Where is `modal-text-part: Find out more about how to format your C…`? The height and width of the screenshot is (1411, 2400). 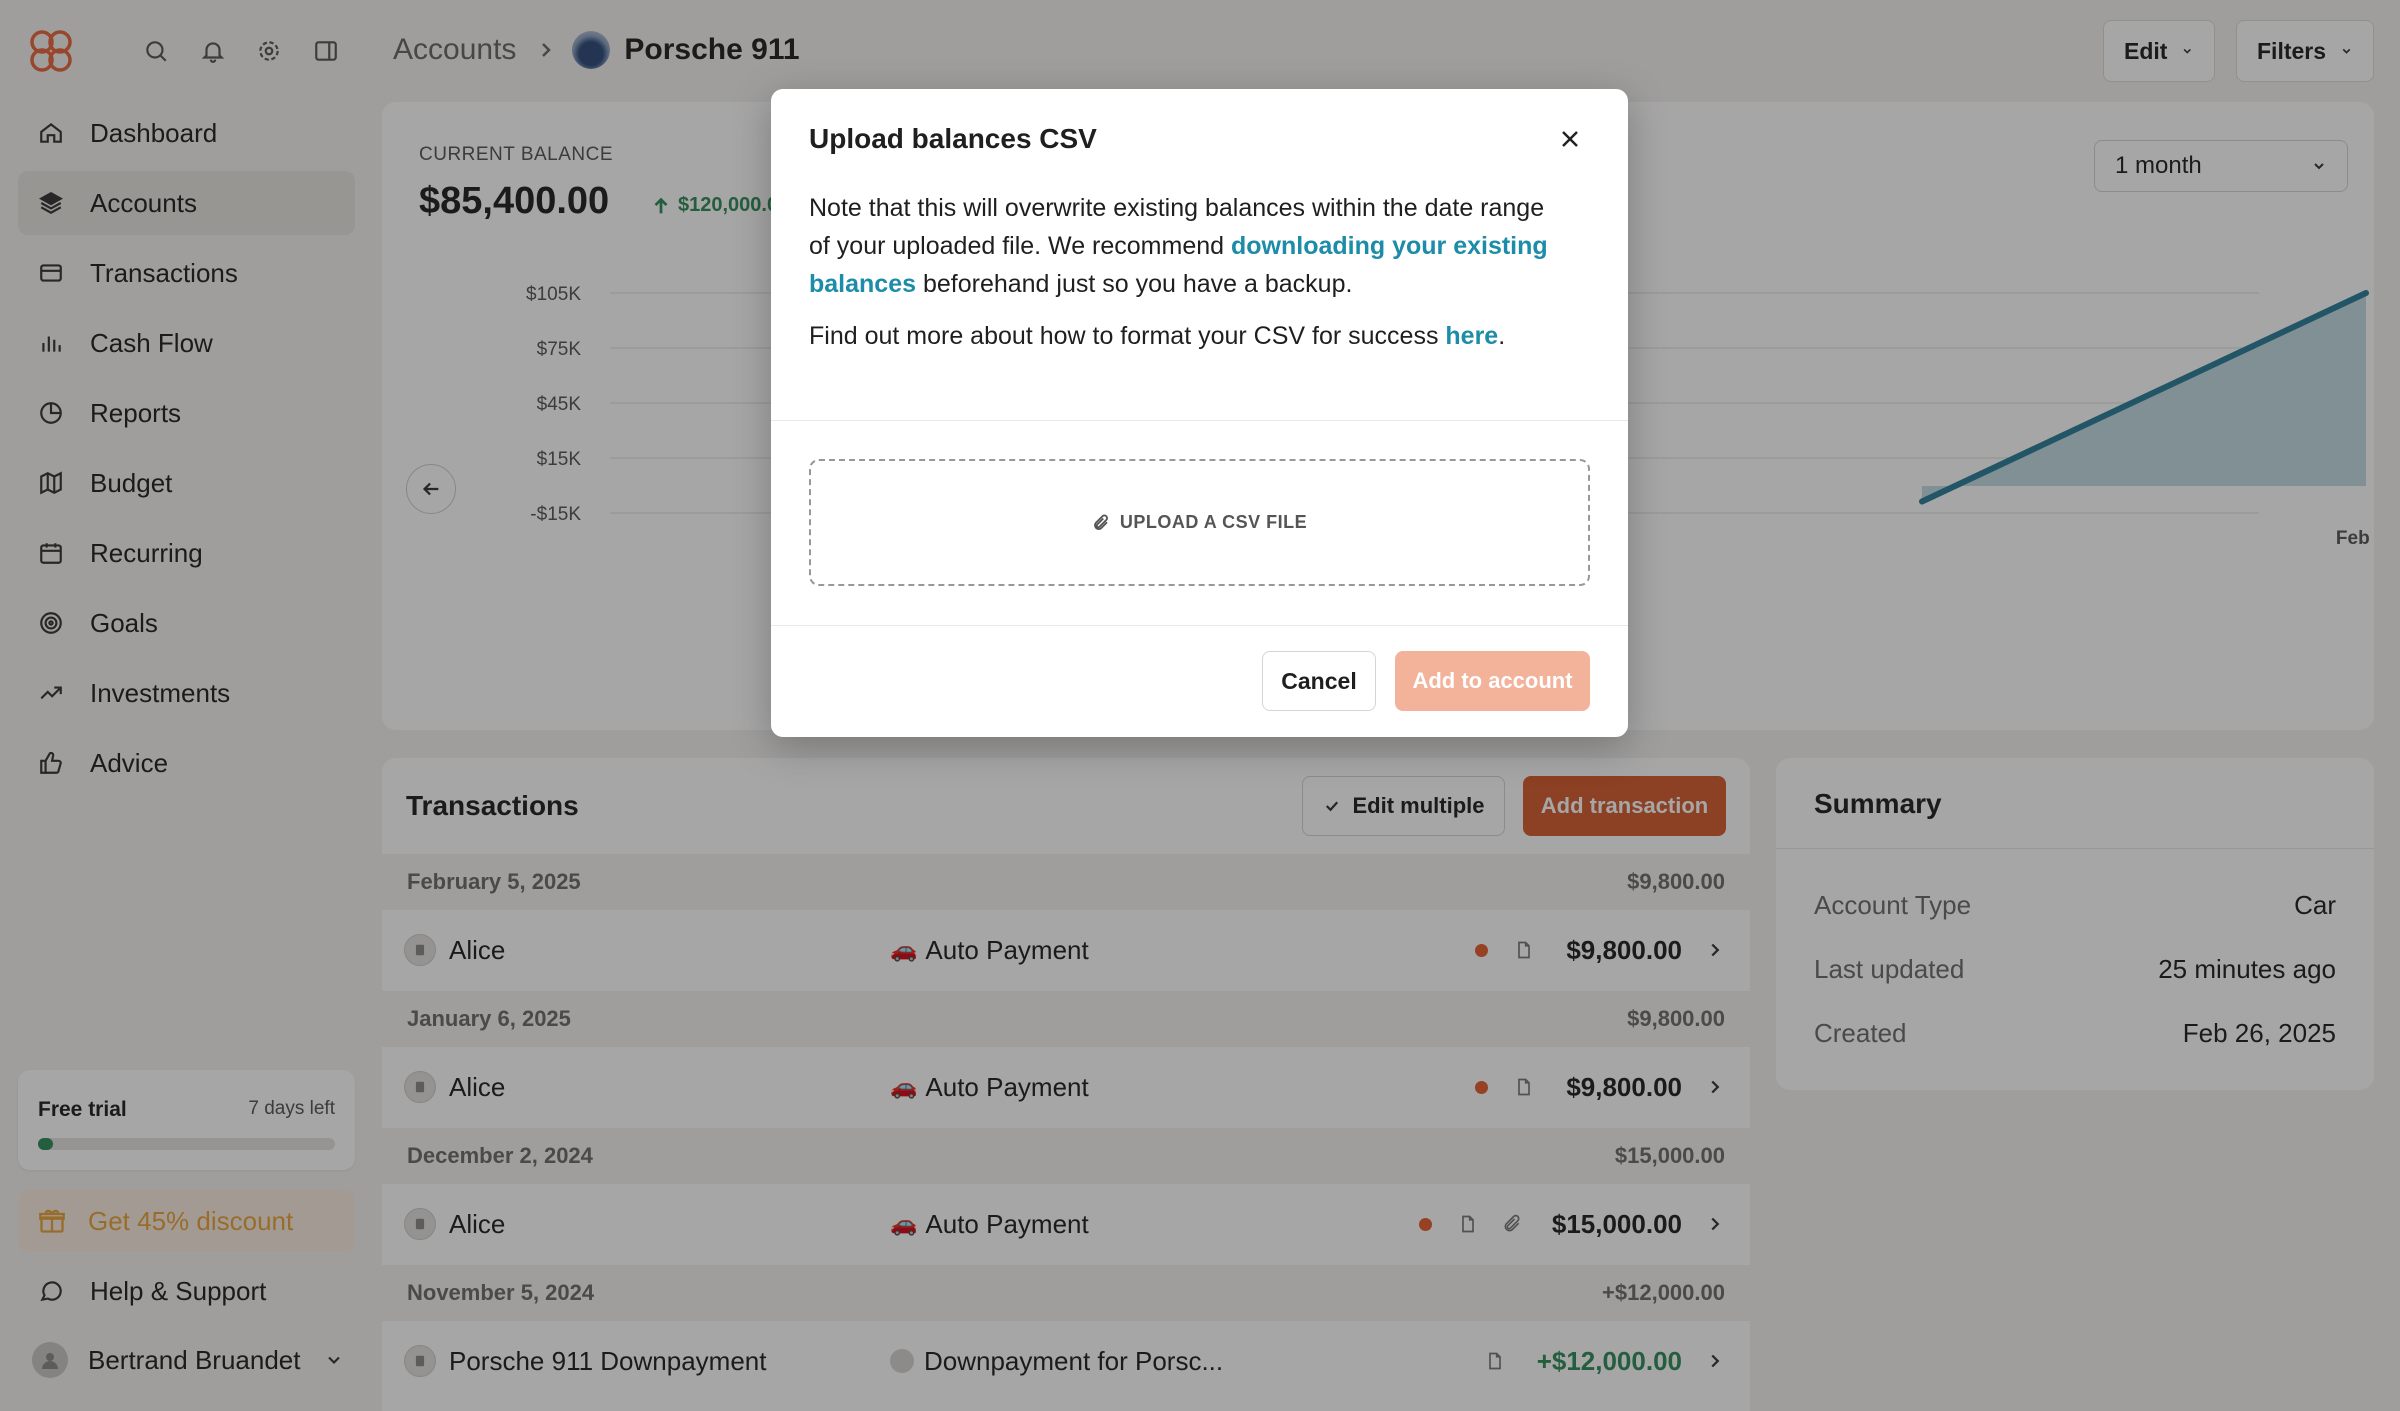 modal-text-part: Find out more about how to format your C… is located at coordinates (1127, 336).